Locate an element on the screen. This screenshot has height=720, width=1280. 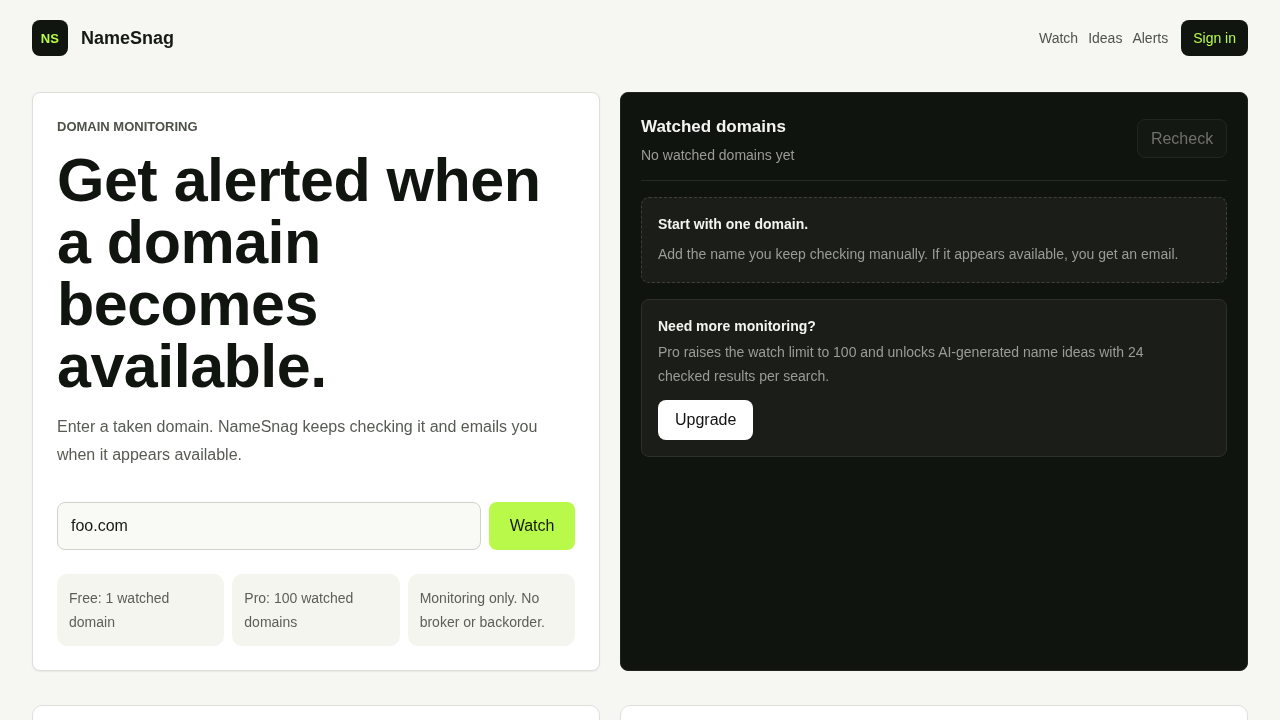
fact-tile: Free: 1 watched domain is located at coordinates (141, 610).